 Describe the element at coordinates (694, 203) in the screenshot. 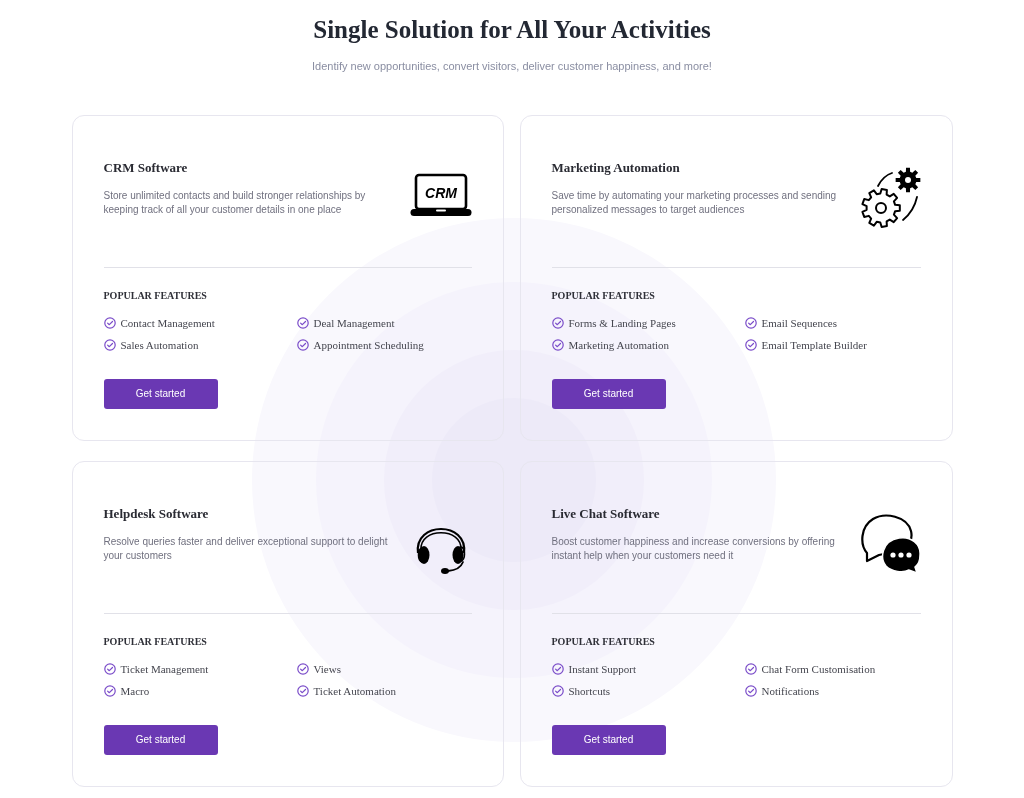

I see `card-description: Save time by automating your marketing processes and sending personalized messages to target audiences` at that location.